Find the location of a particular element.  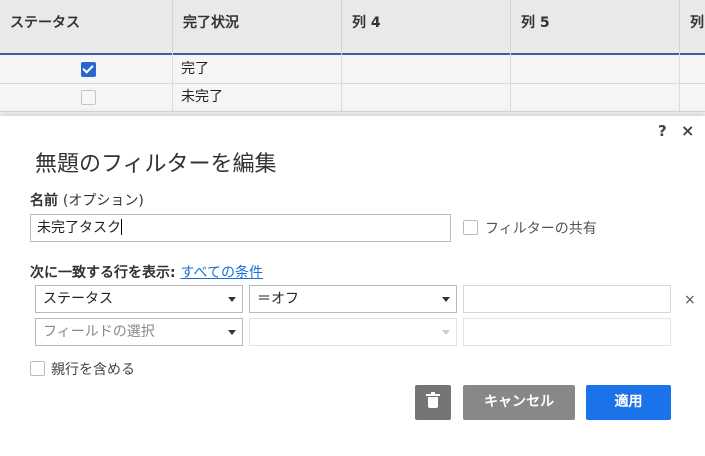

include-parents-checkbox is located at coordinates (37, 368).